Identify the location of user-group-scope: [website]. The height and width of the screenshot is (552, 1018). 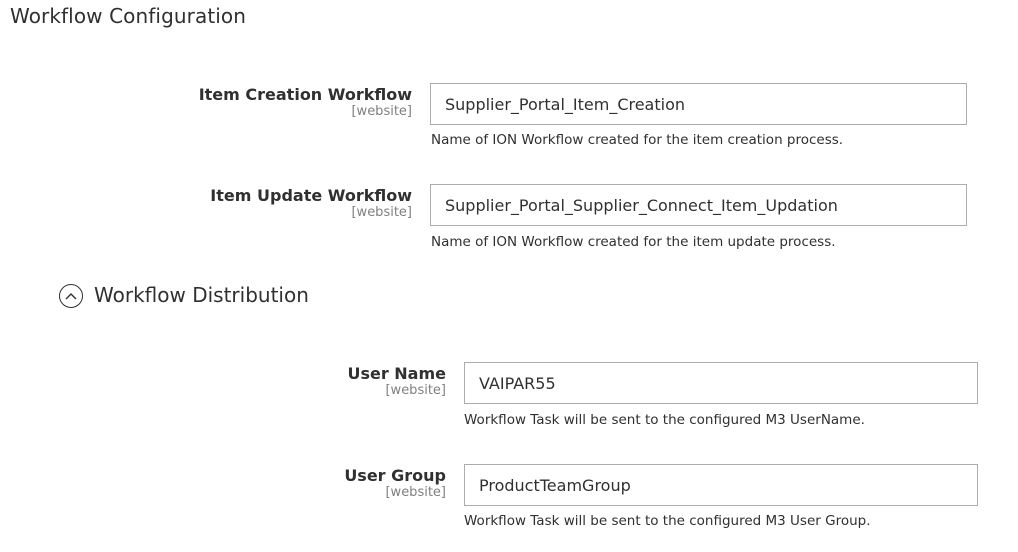
(415, 492).